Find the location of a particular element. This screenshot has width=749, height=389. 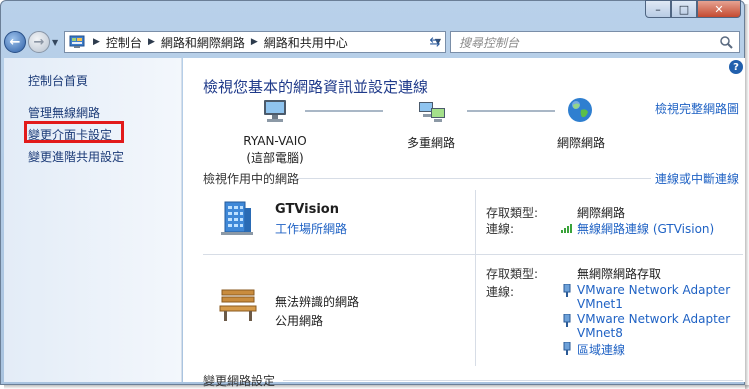

column-divider is located at coordinates (475, 278).